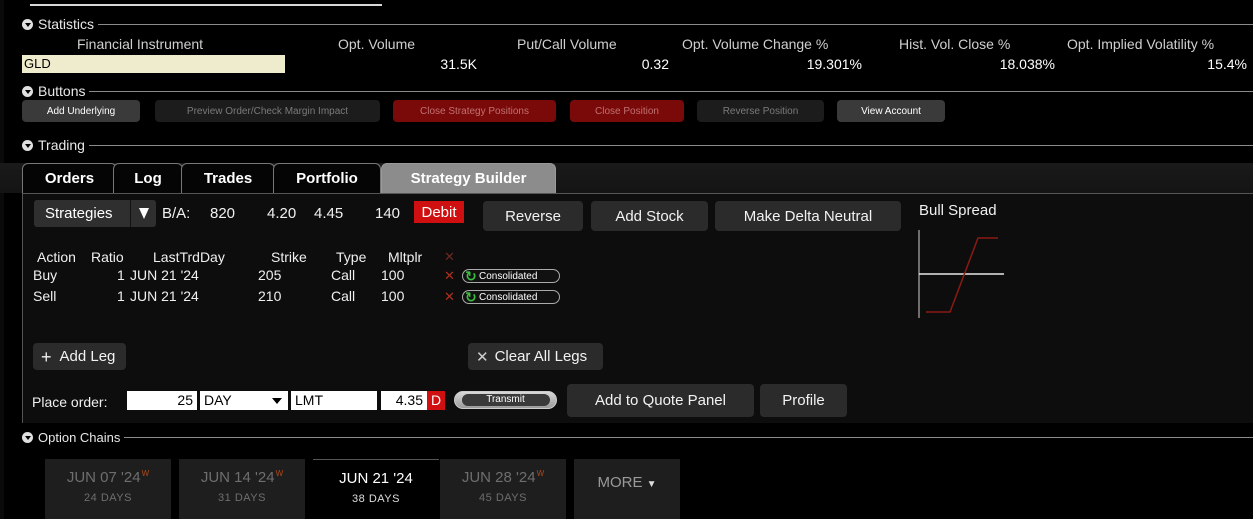 The image size is (1253, 519). I want to click on refresh-icon: ↻, so click(471, 276).